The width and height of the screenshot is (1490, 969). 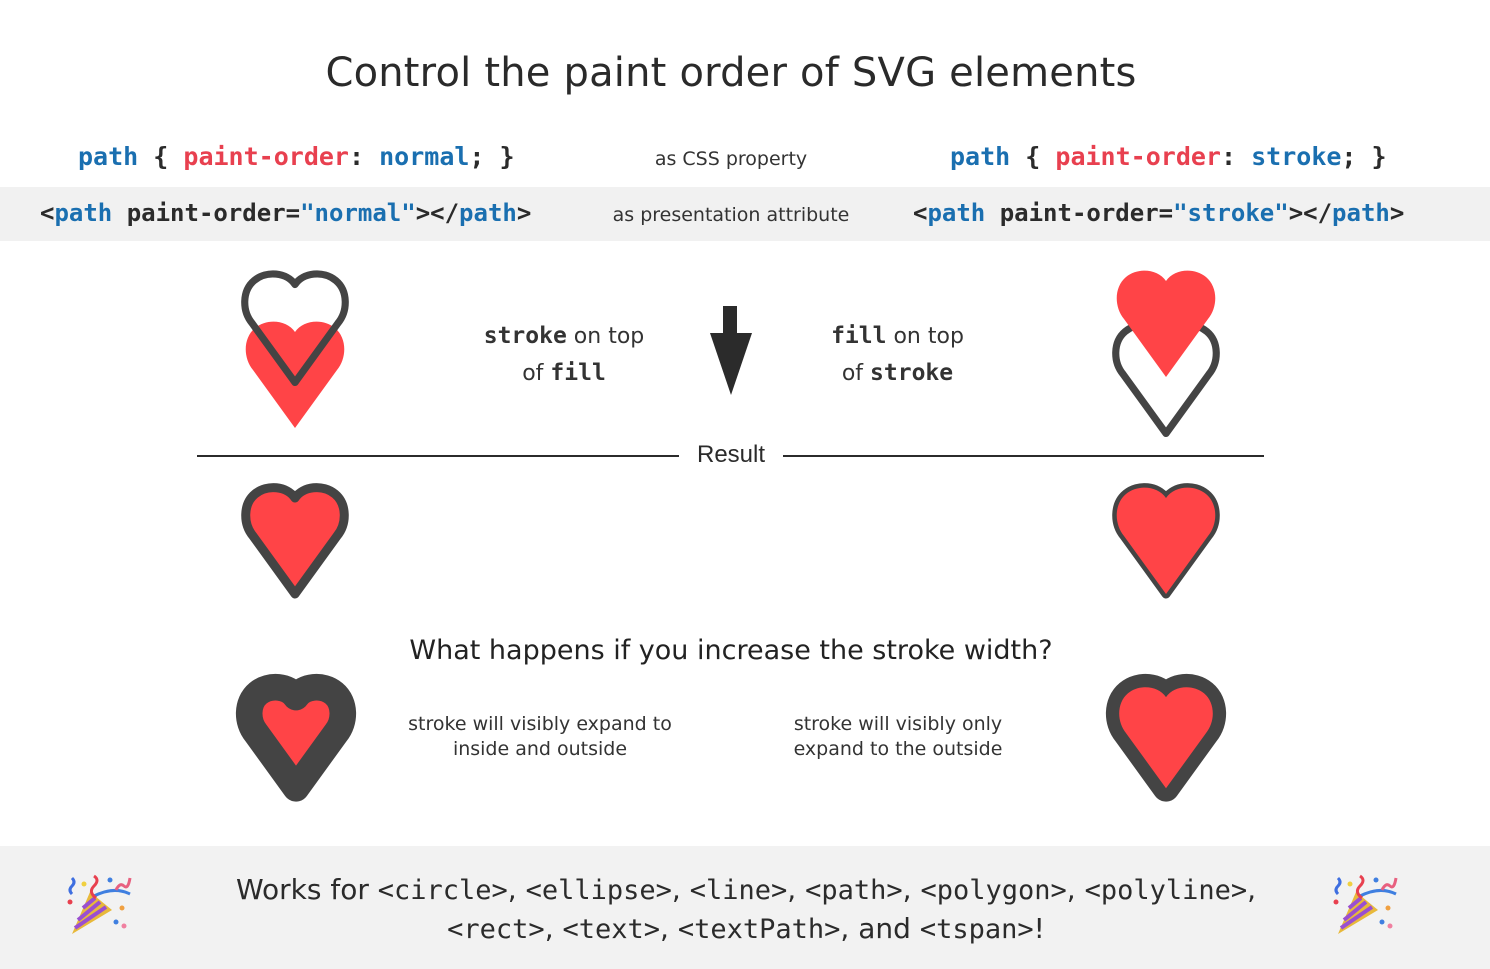 I want to click on element-tag: <polyline>, so click(x=1166, y=890).